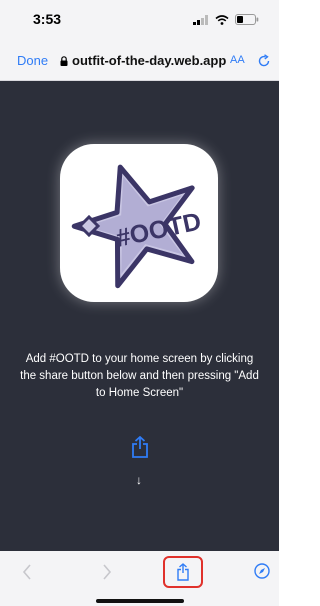 The image size is (320, 606). I want to click on battery-icon, so click(247, 19).